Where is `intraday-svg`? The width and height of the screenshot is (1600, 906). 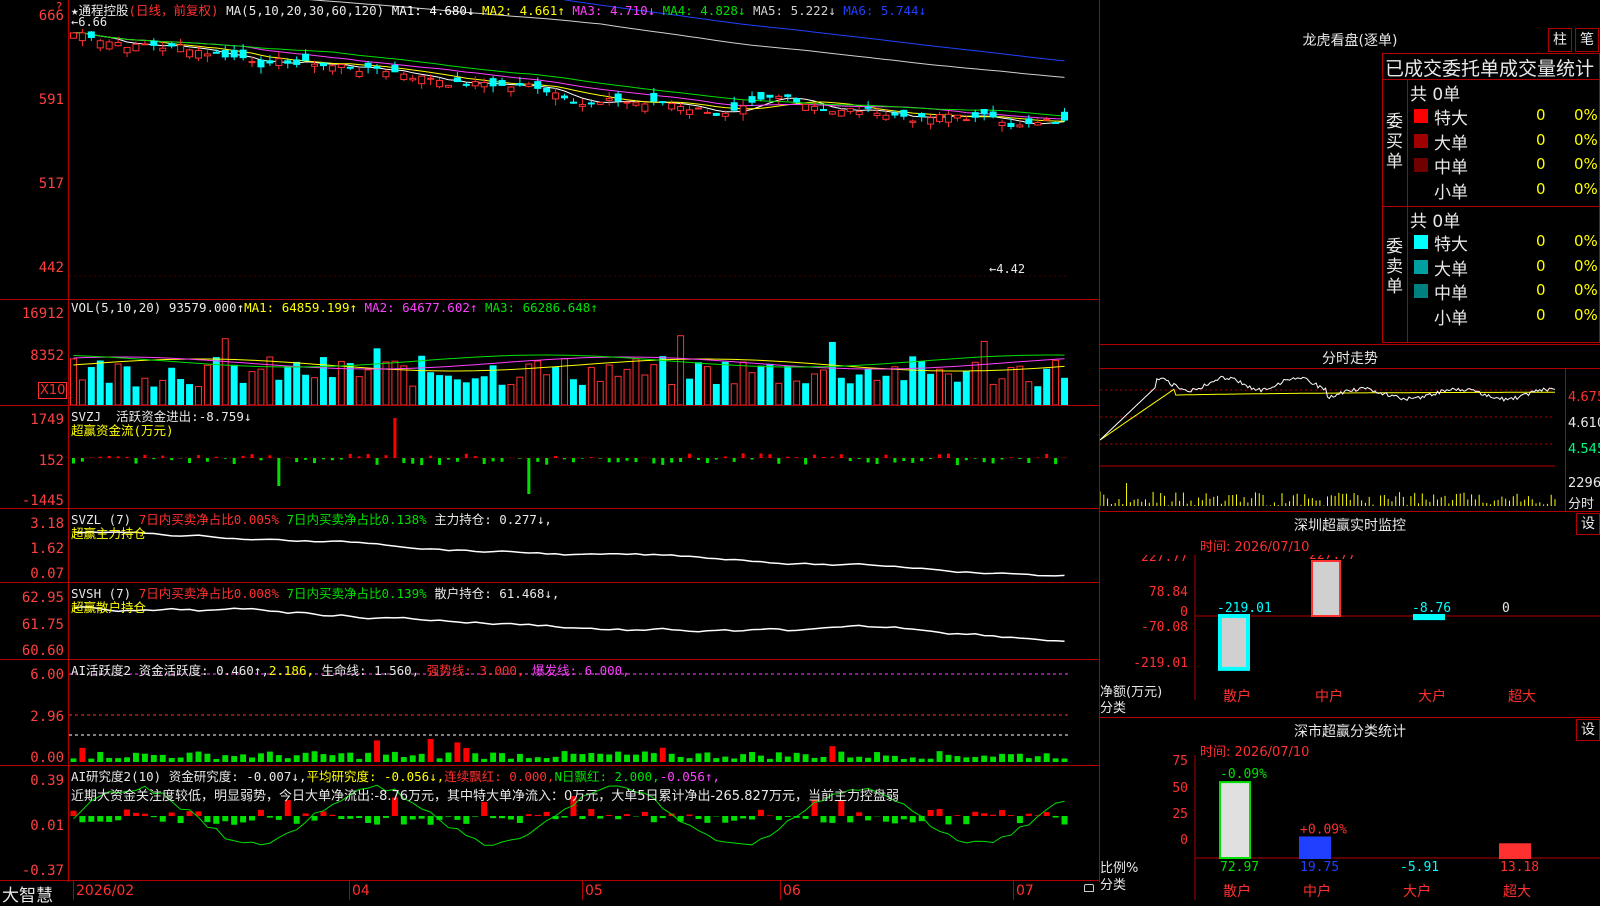
intraday-svg is located at coordinates (1333, 440).